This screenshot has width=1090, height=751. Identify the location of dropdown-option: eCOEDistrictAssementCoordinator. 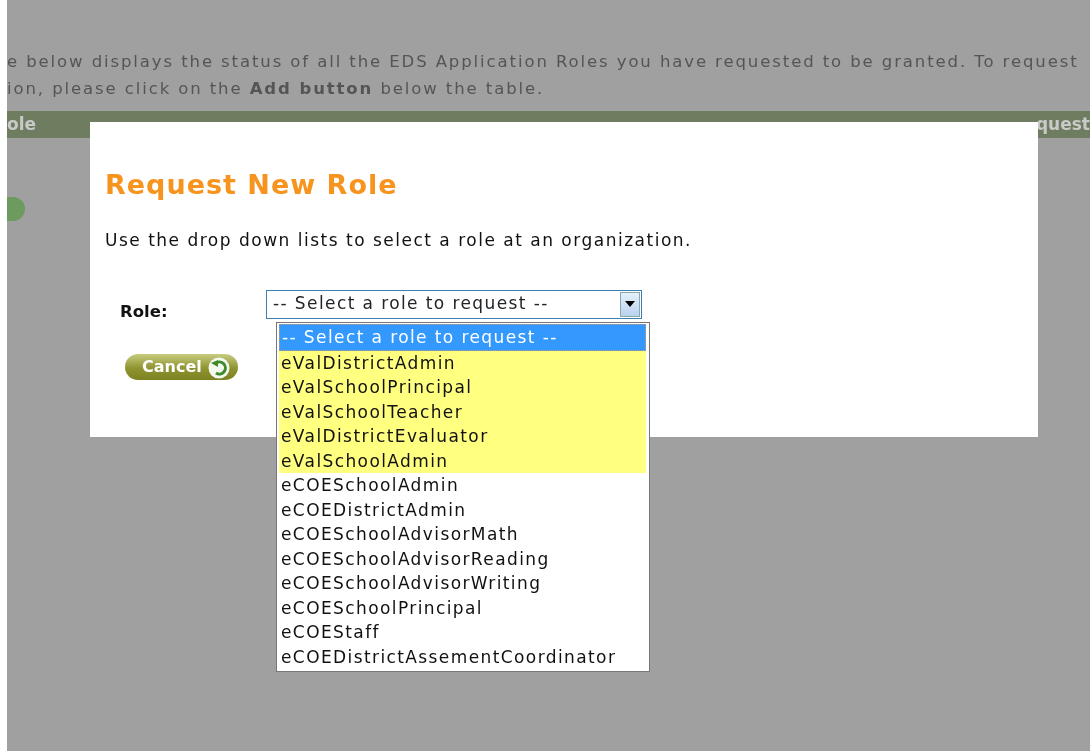
(462, 656).